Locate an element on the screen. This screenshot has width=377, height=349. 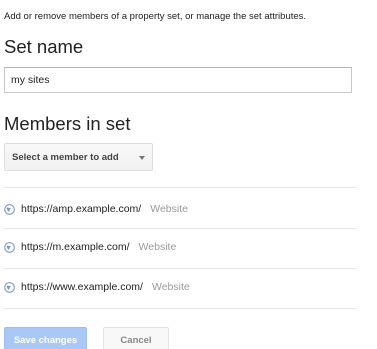
cancel-label: Cancel is located at coordinates (136, 340).